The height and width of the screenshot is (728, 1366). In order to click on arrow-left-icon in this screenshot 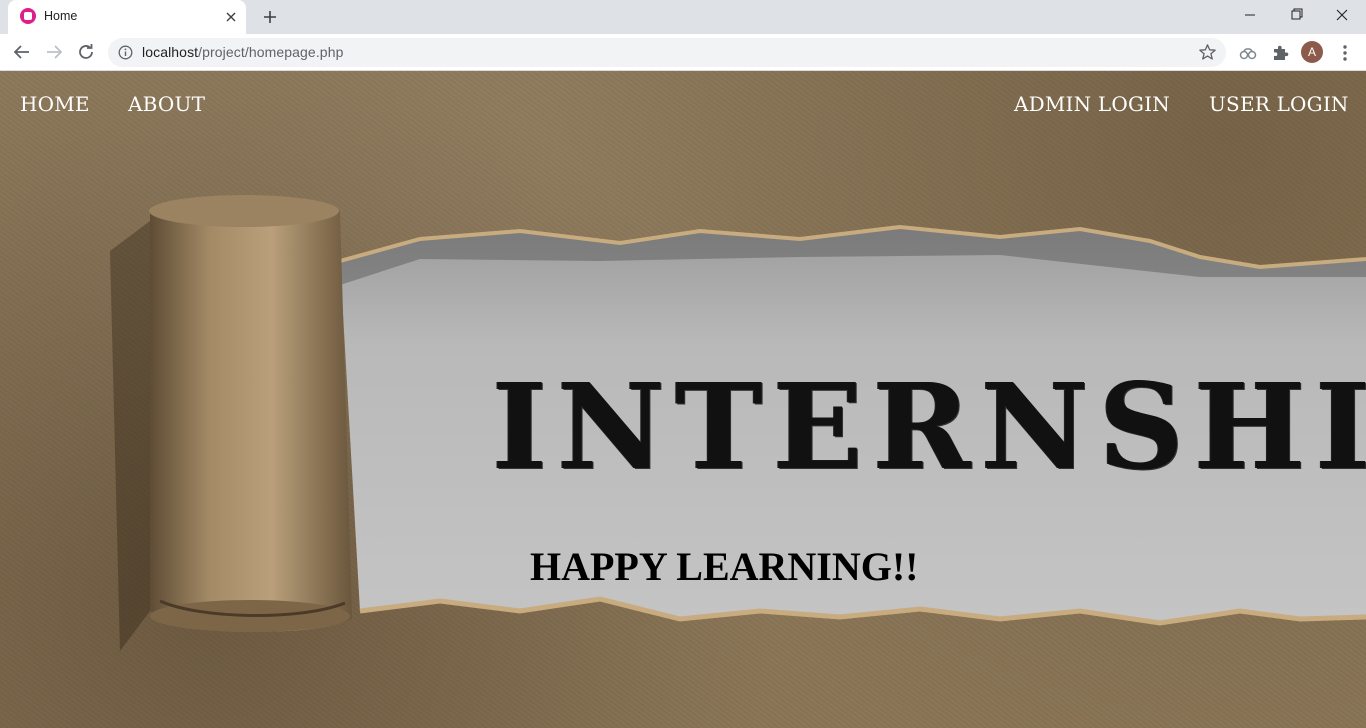, I will do `click(22, 52)`.